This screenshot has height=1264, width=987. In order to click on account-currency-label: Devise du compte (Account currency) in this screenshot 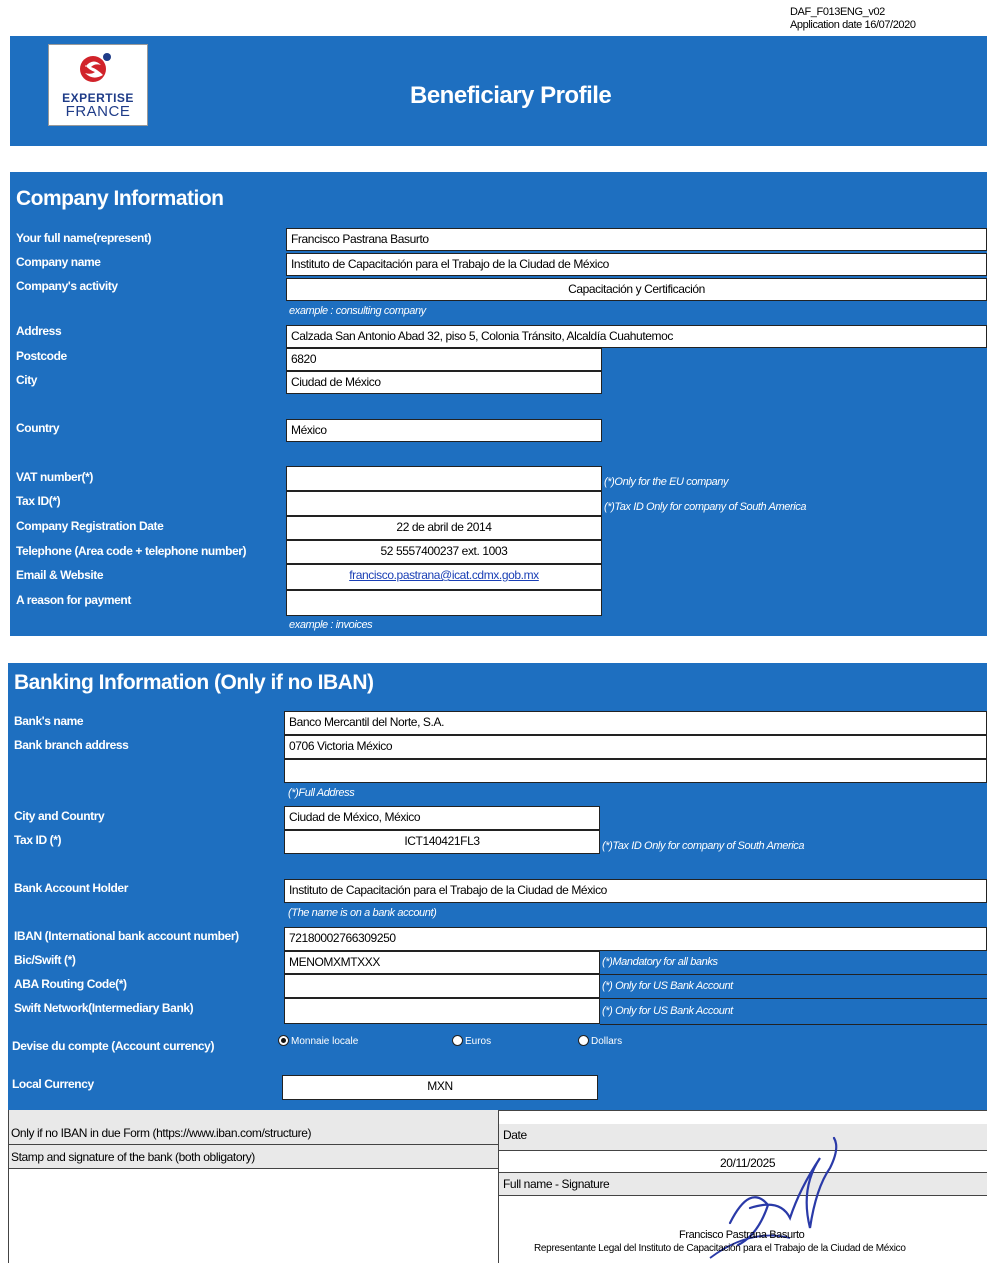, I will do `click(113, 1046)`.